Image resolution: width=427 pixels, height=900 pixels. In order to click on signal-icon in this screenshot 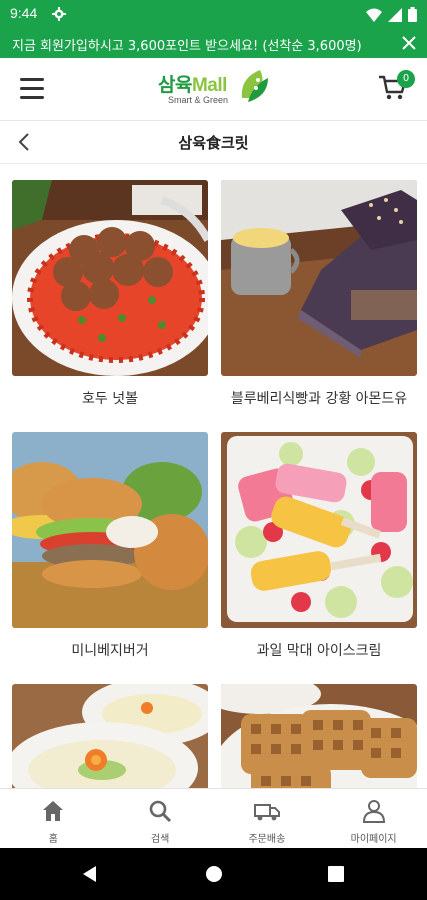, I will do `click(395, 14)`.